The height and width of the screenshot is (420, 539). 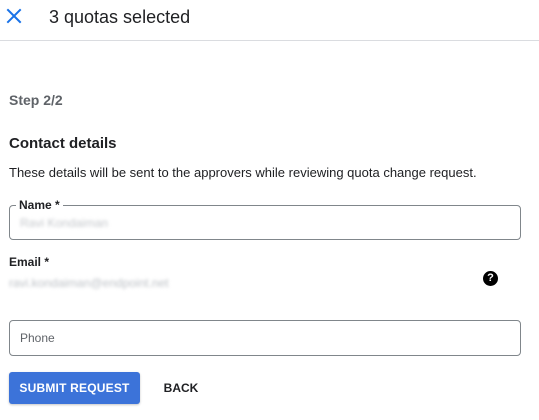 I want to click on close-icon, so click(x=14, y=16).